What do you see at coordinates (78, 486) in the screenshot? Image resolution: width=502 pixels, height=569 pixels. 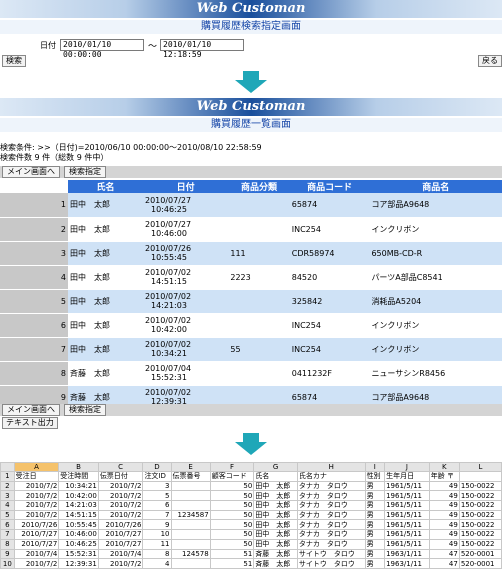 I see `sheet-cell: 10:34:21` at bounding box center [78, 486].